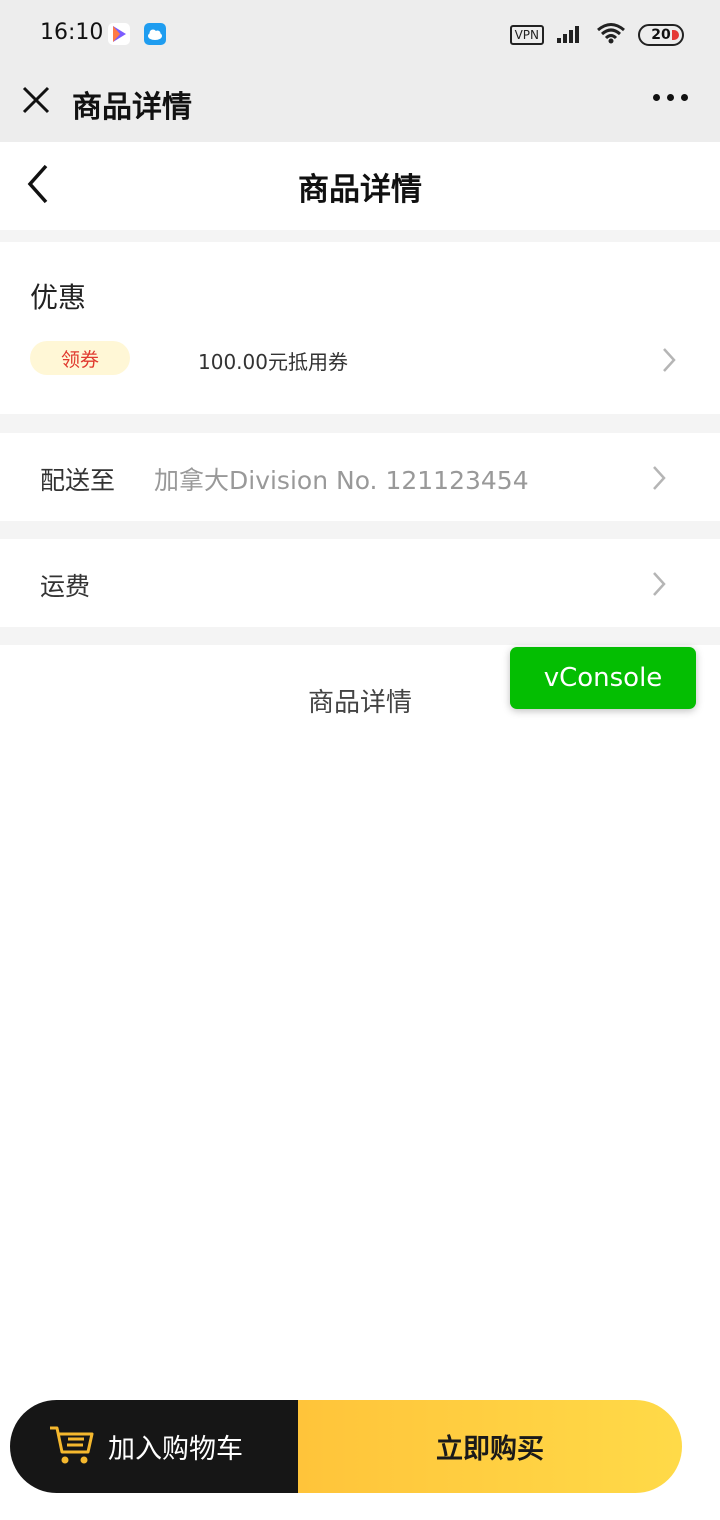  Describe the element at coordinates (360, 583) in the screenshot. I see `shipping-row: 运费` at that location.